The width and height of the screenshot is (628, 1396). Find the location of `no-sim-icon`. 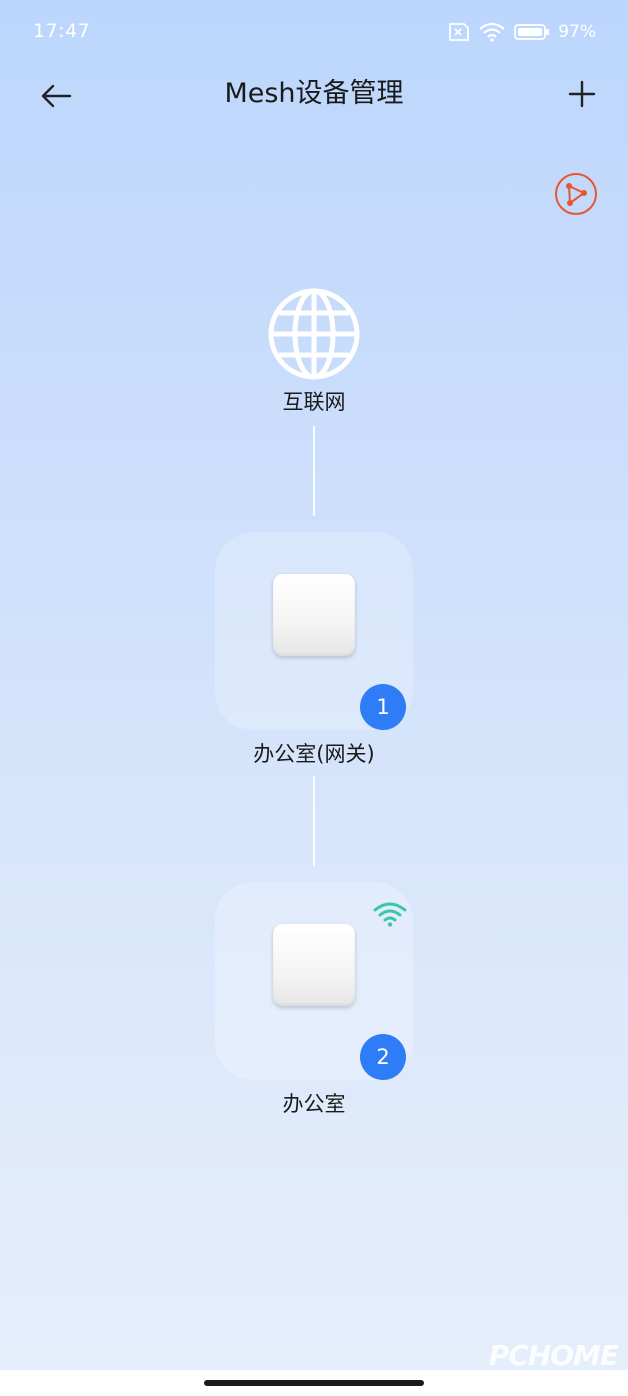

no-sim-icon is located at coordinates (459, 32).